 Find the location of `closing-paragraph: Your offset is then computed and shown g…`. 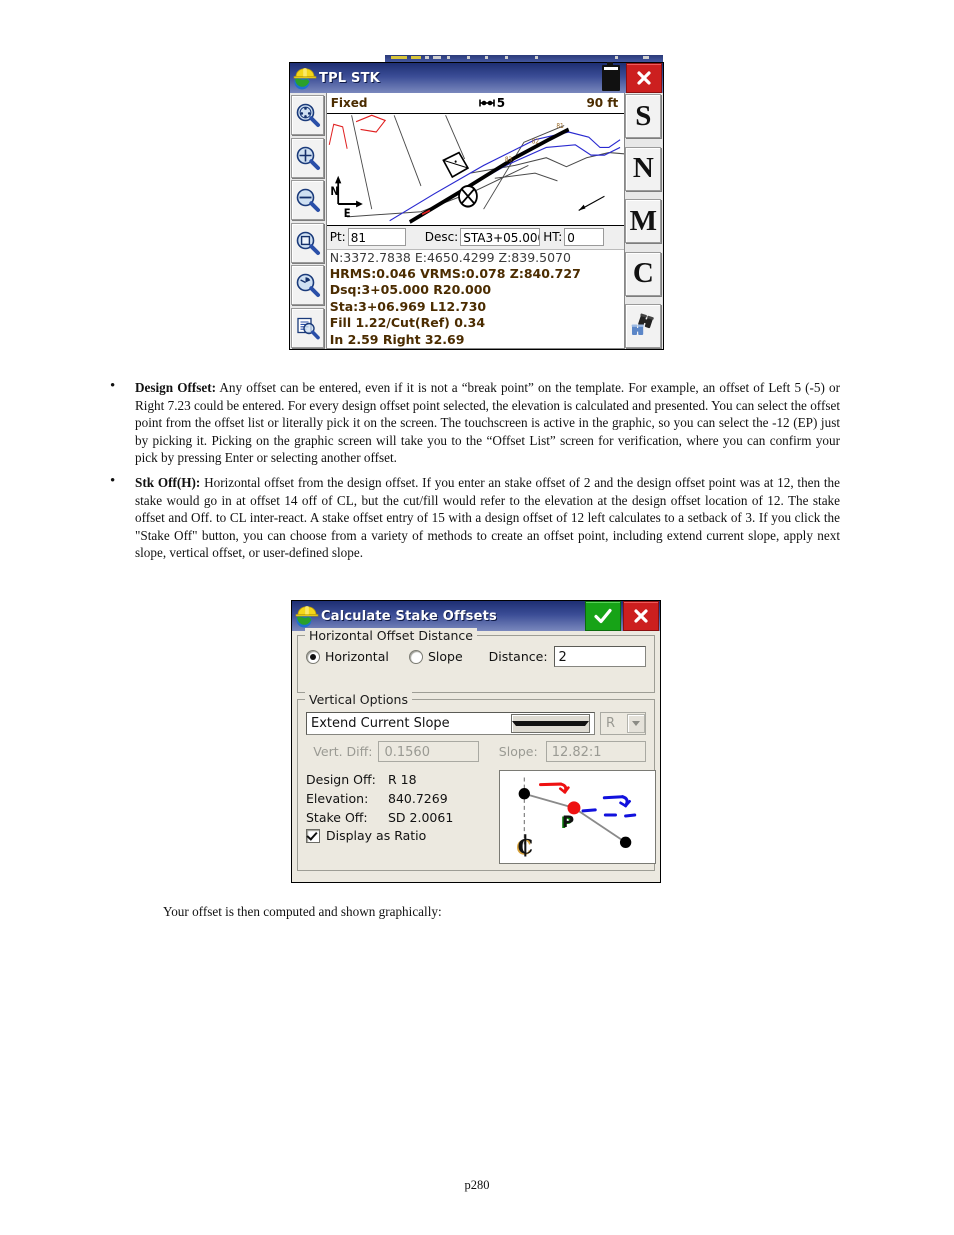

closing-paragraph: Your offset is then computed and shown g… is located at coordinates (302, 911).